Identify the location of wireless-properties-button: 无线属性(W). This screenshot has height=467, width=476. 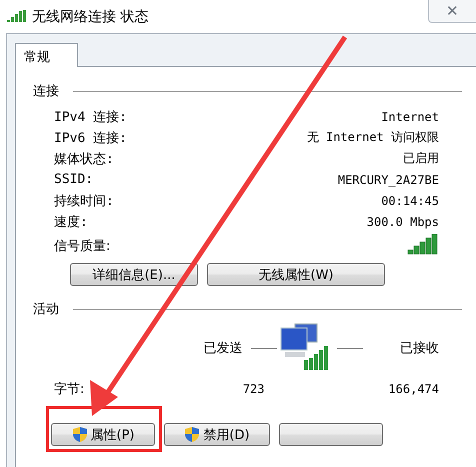
(296, 274).